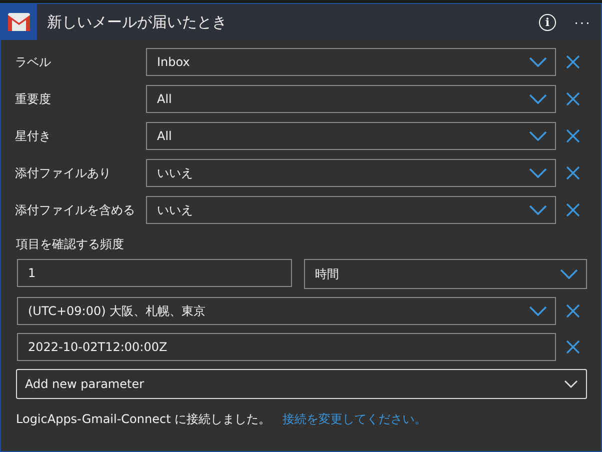  I want to click on parameter-label: 重要度, so click(33, 99).